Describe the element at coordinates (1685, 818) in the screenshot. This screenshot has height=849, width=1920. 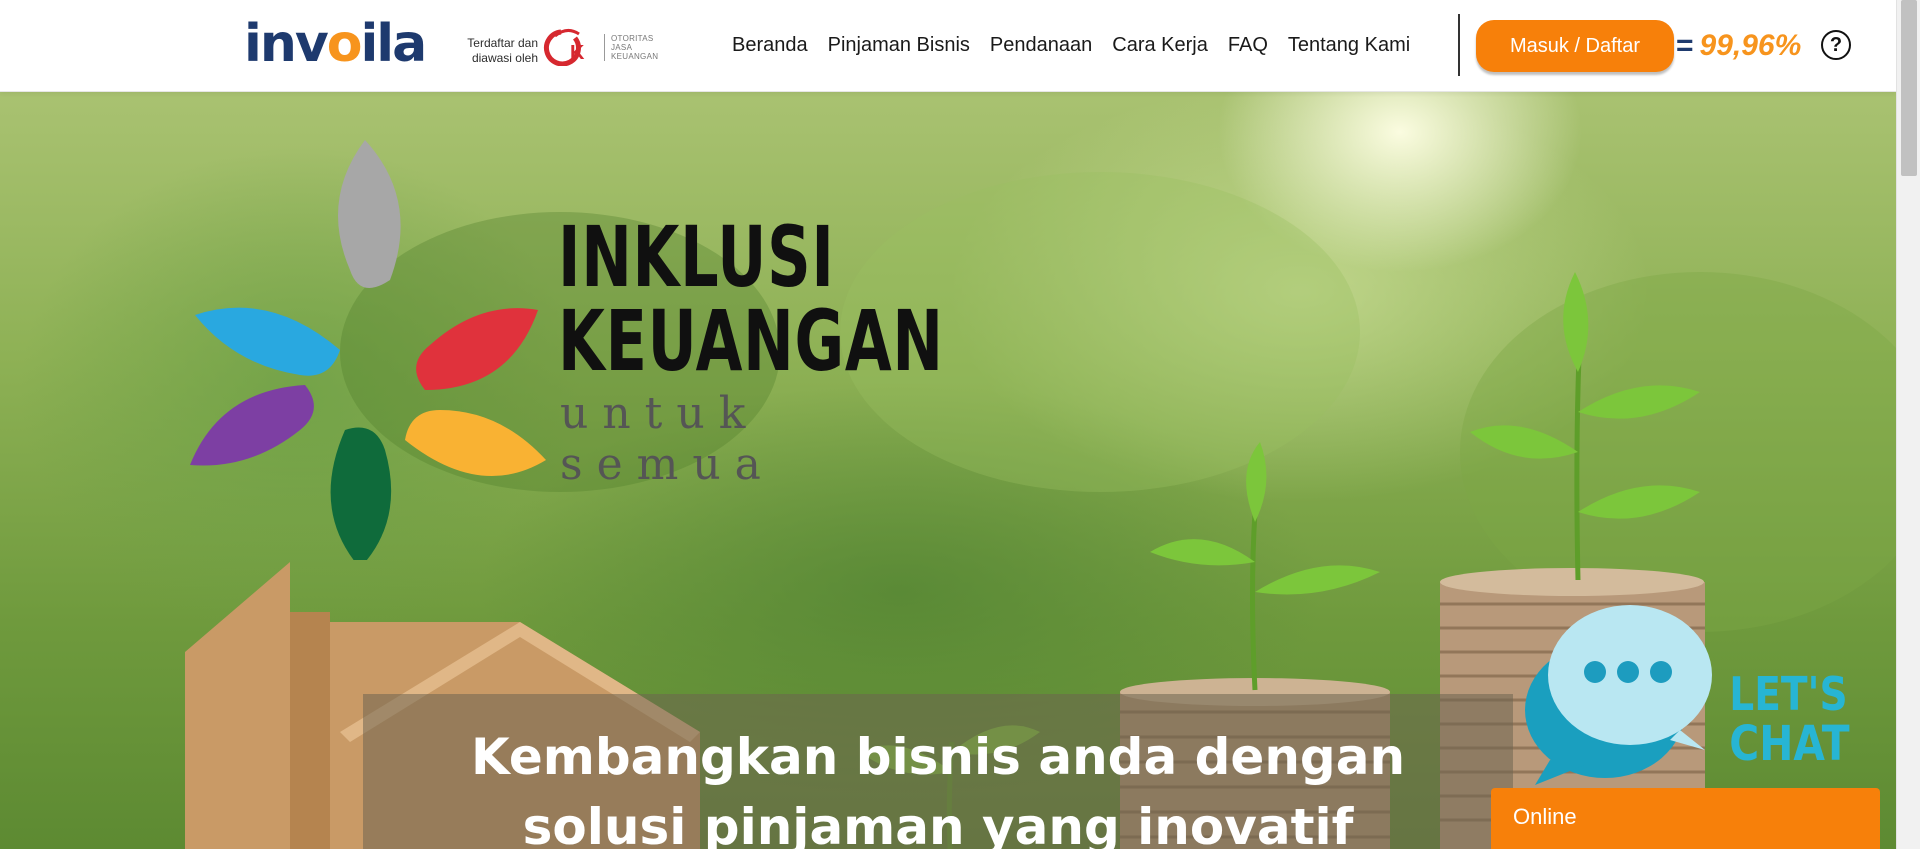
I see `chat-online-bar: Online` at that location.